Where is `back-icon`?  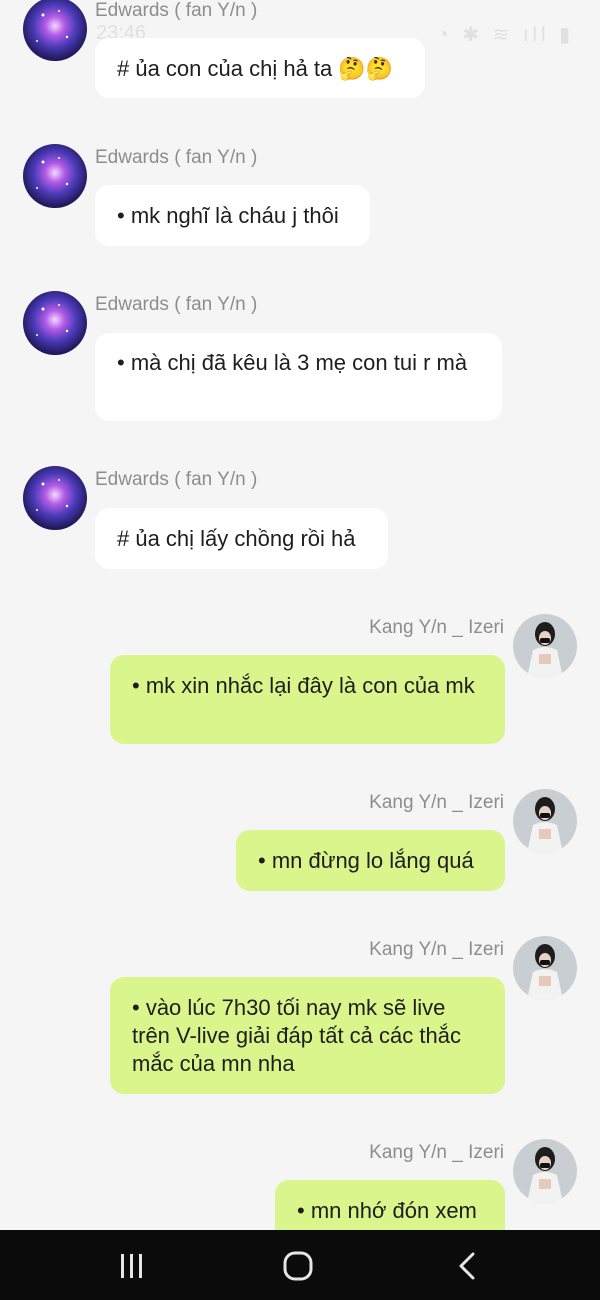 back-icon is located at coordinates (467, 1266).